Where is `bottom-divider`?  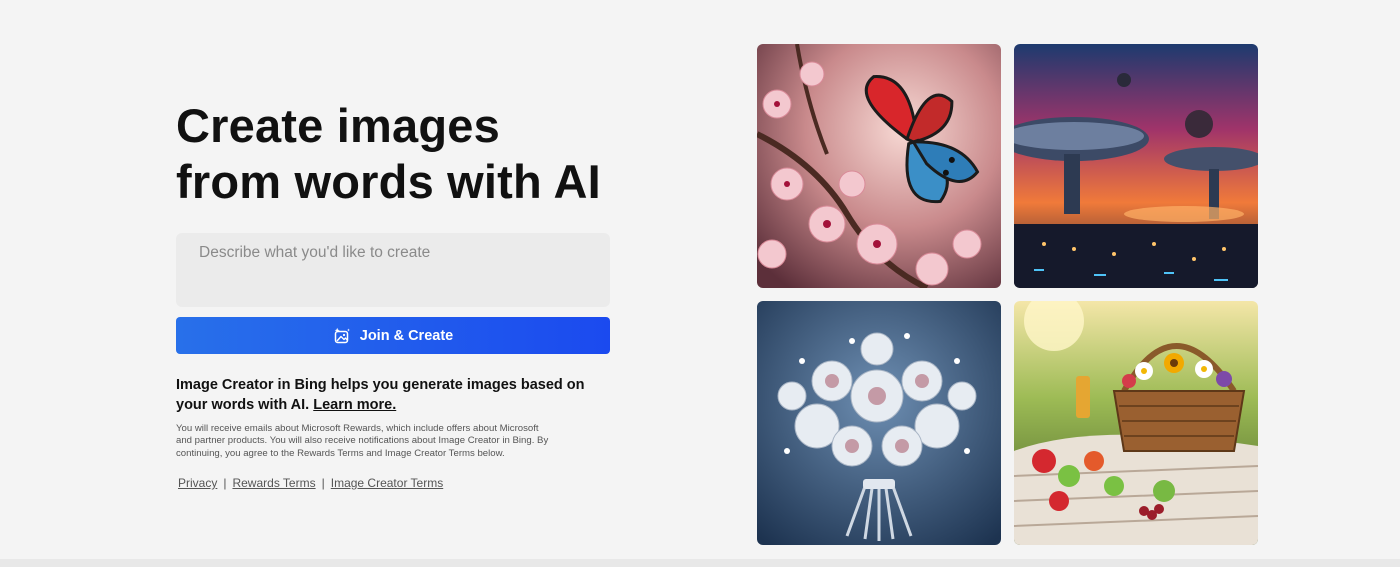
bottom-divider is located at coordinates (700, 563).